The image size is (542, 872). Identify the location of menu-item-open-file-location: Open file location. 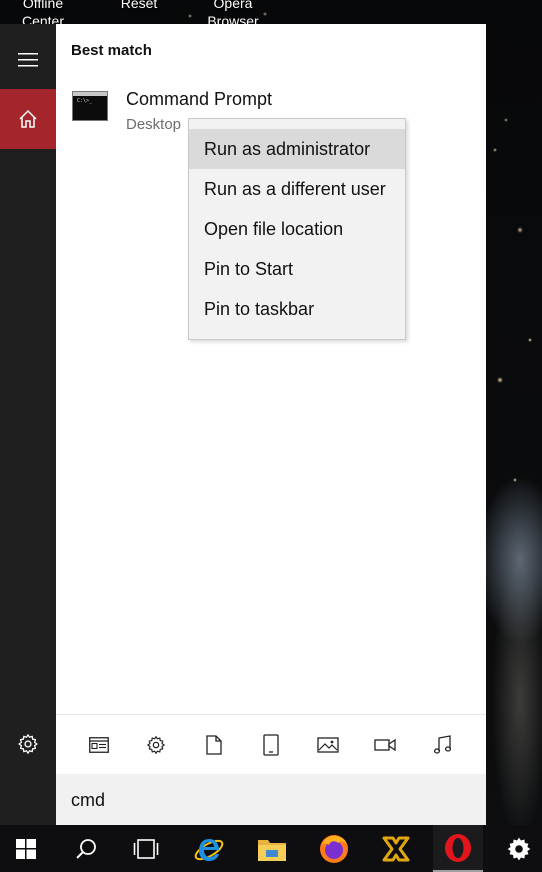
(297, 229).